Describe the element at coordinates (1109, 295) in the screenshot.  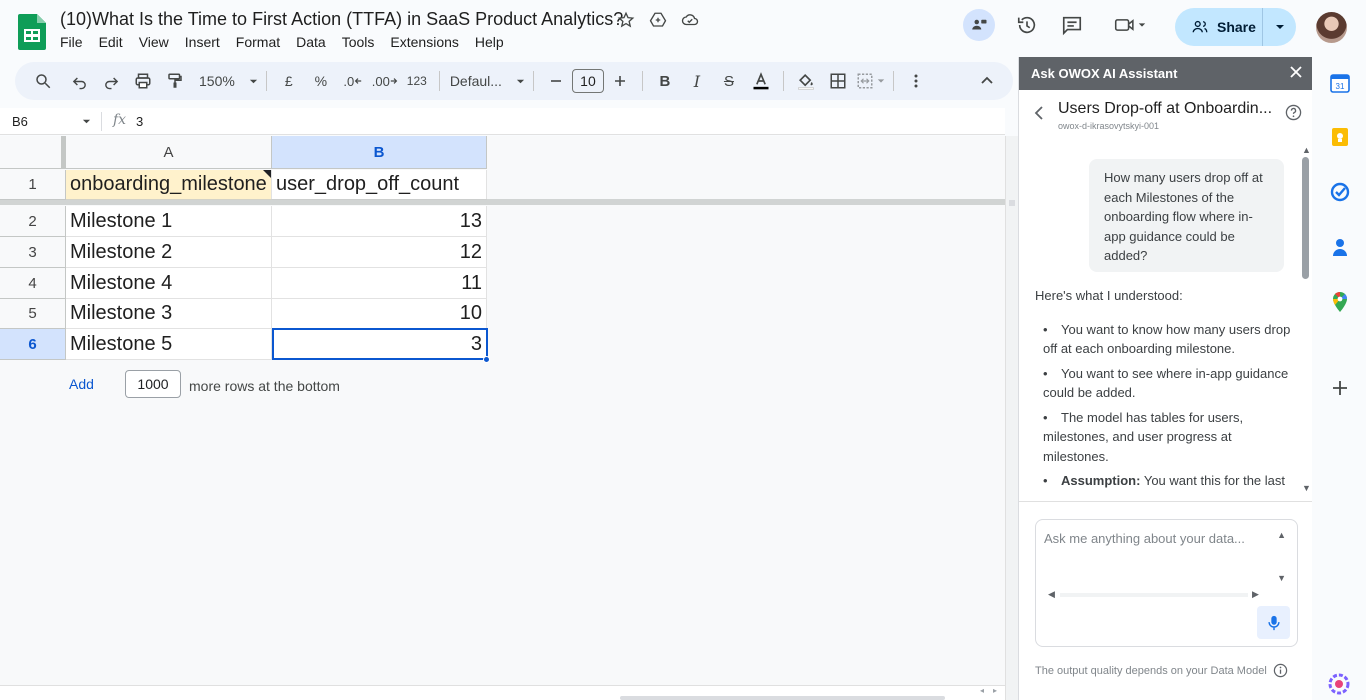
I see `reply-intro: Here's what I understood:` at that location.